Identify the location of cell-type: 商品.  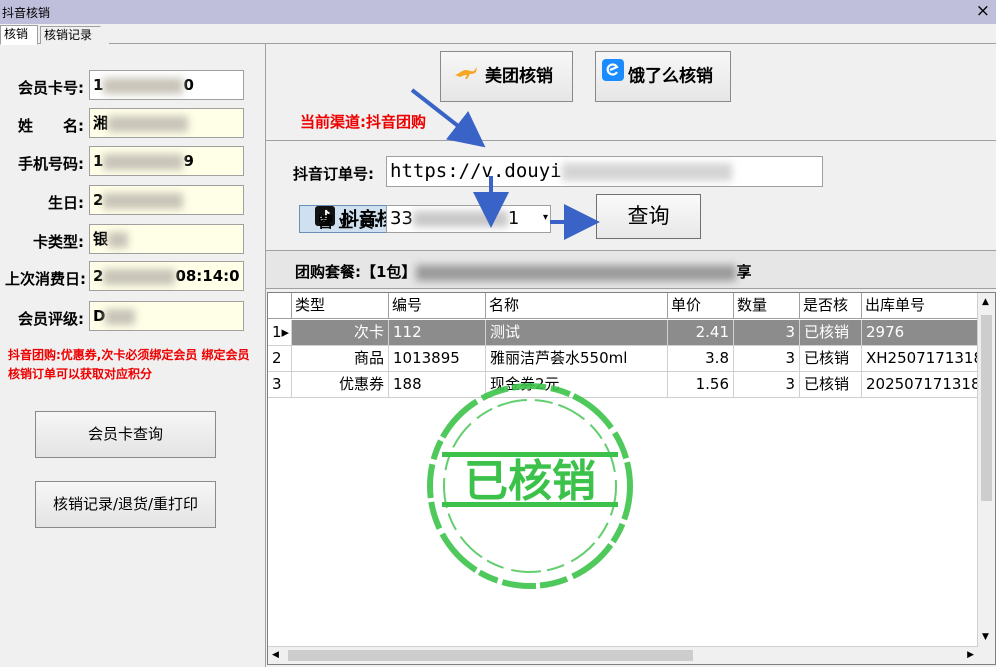
(340, 359).